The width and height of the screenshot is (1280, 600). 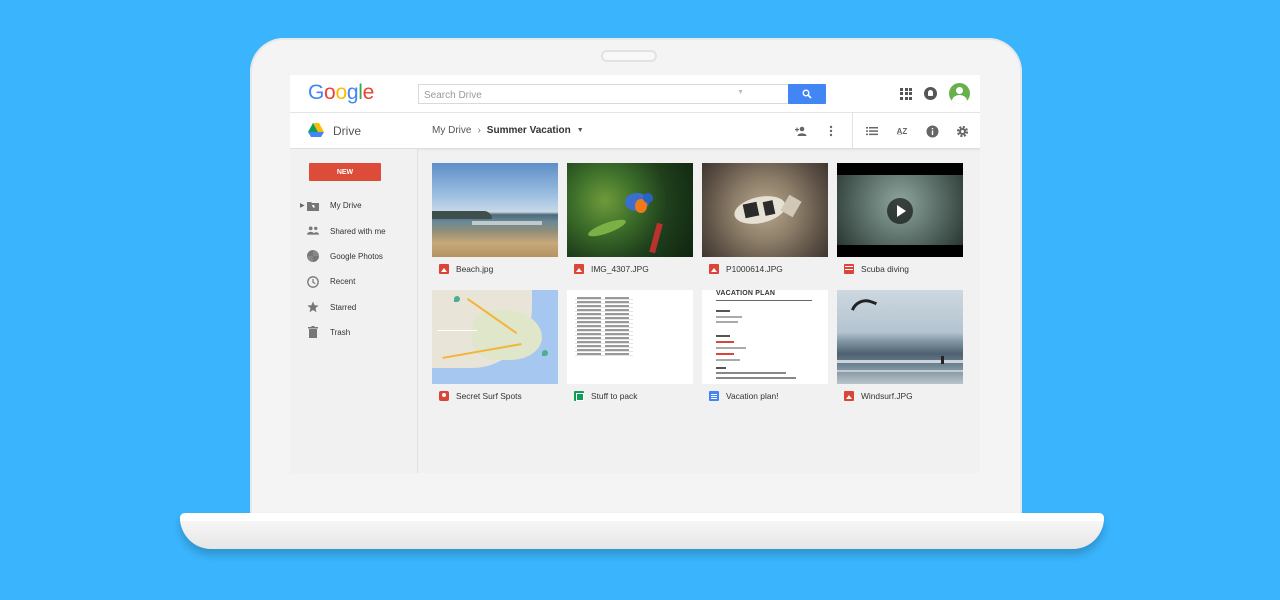 I want to click on search-button, so click(x=807, y=94).